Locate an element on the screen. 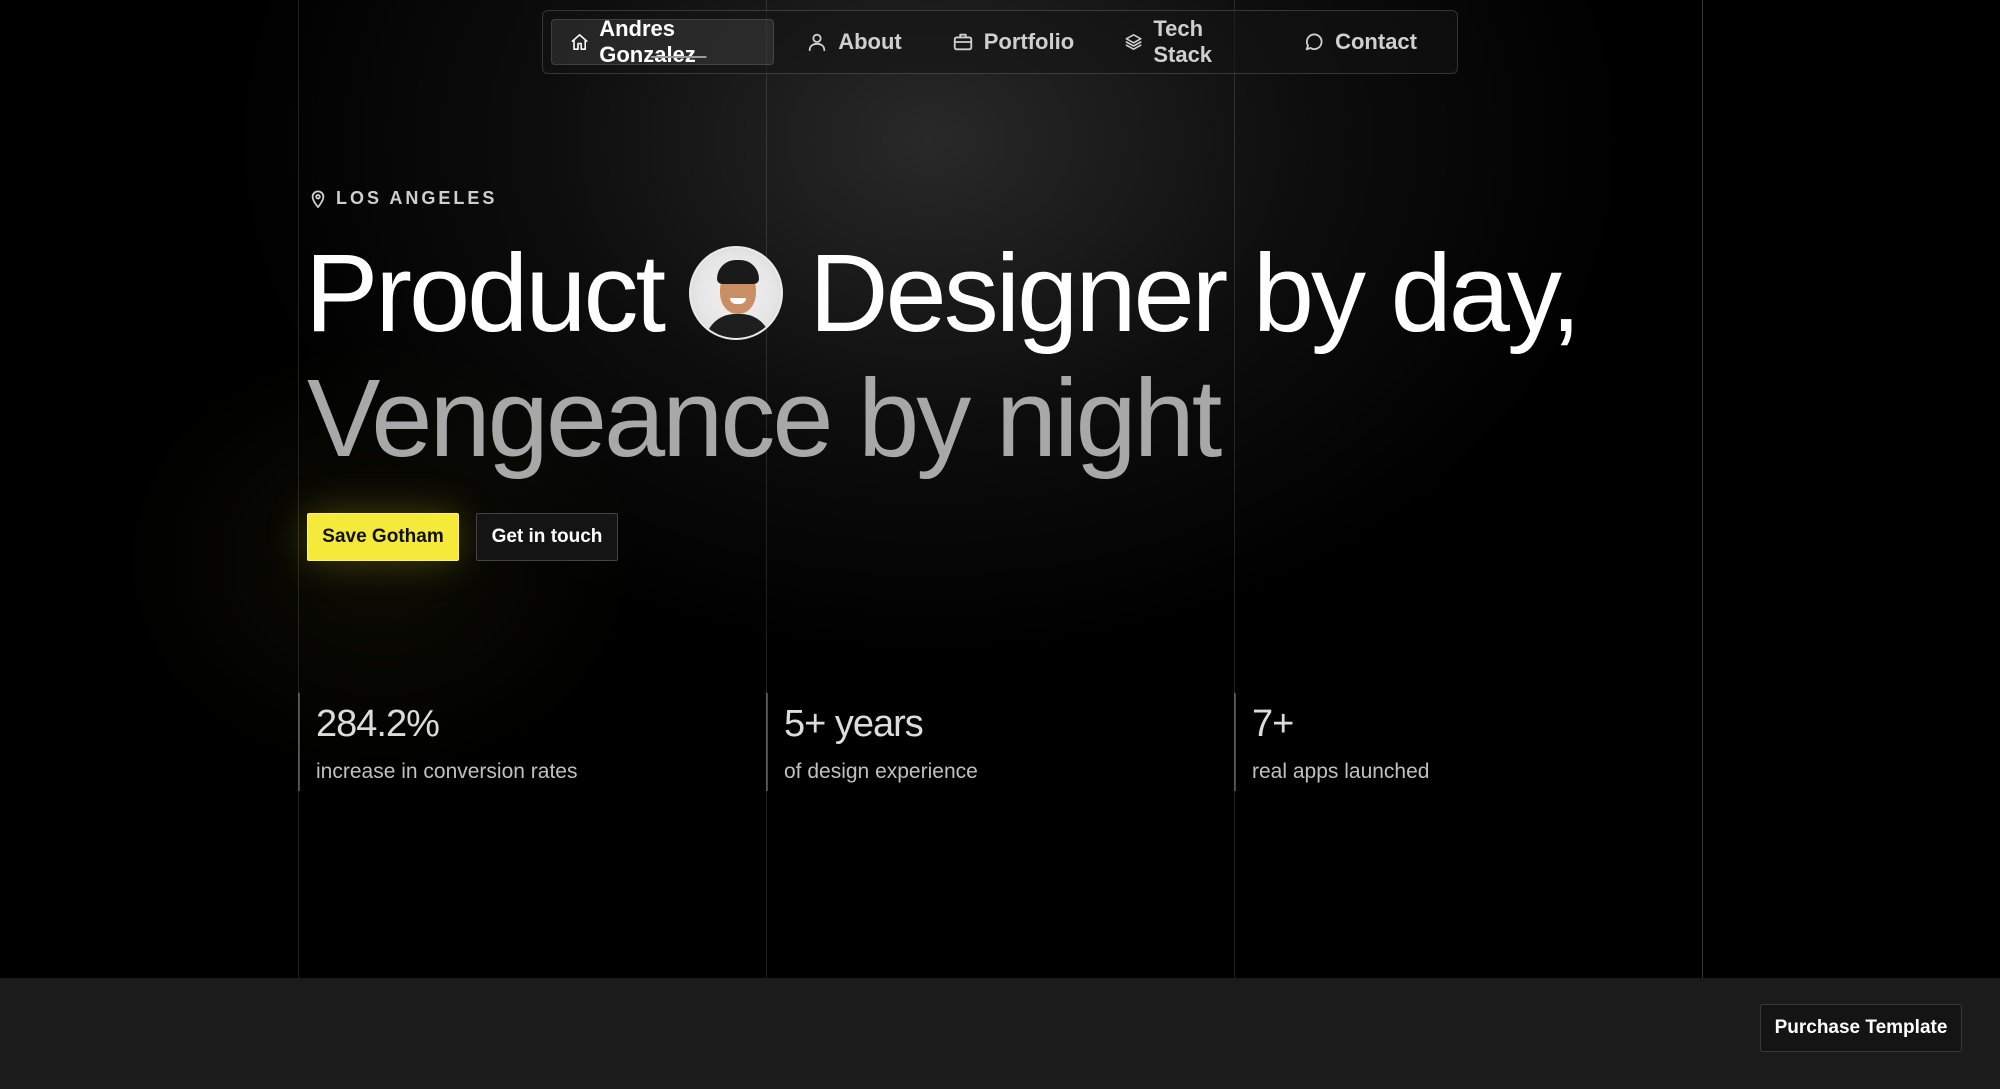  nav-item-tech-stack: Tech Stack is located at coordinates (1188, 41).